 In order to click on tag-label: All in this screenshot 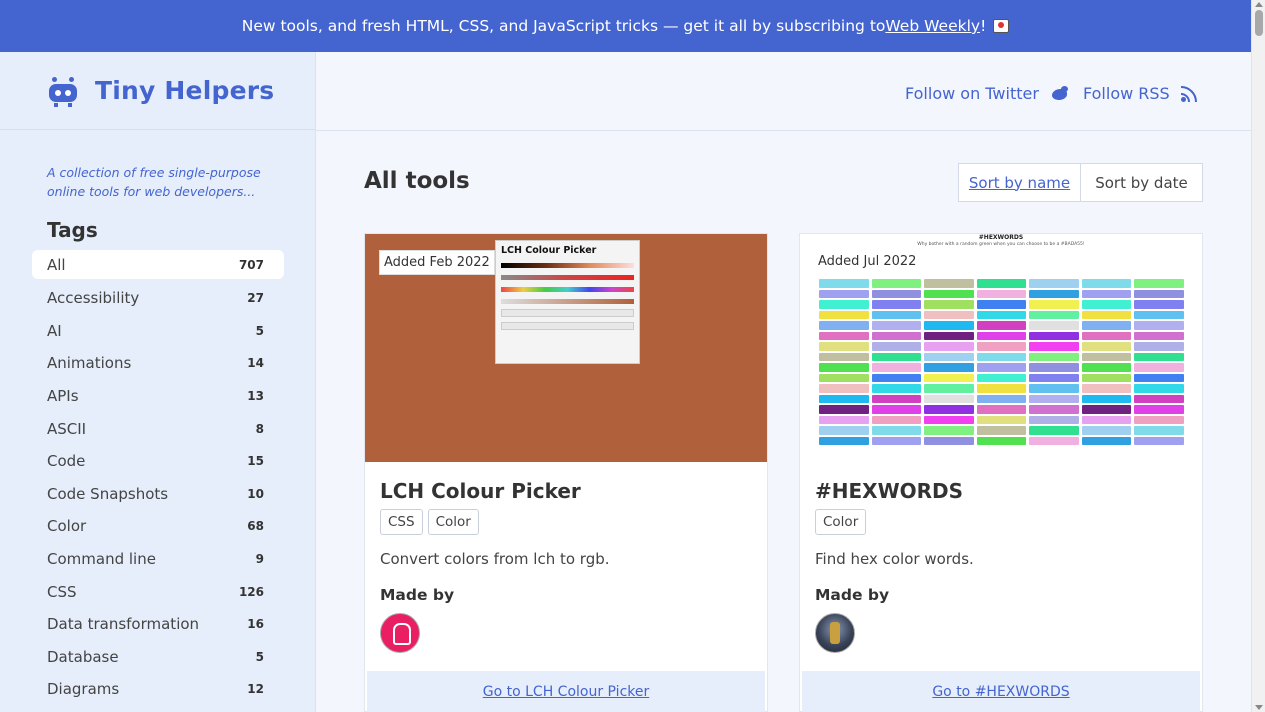, I will do `click(56, 264)`.